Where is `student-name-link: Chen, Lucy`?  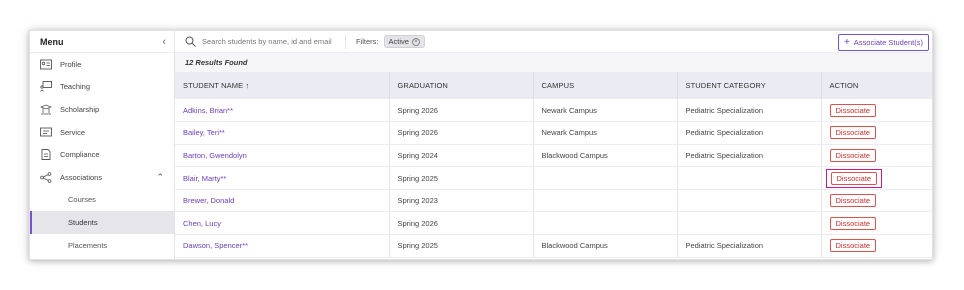
student-name-link: Chen, Lucy is located at coordinates (282, 223).